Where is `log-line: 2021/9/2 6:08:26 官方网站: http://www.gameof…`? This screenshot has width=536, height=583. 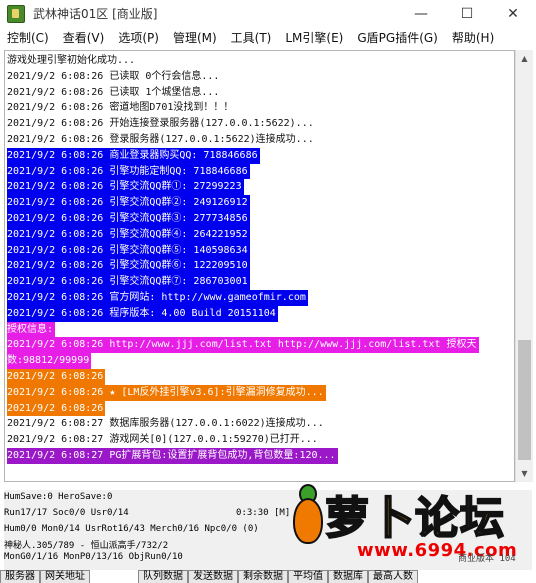 log-line: 2021/9/2 6:08:26 官方网站: http://www.gameof… is located at coordinates (243, 297).